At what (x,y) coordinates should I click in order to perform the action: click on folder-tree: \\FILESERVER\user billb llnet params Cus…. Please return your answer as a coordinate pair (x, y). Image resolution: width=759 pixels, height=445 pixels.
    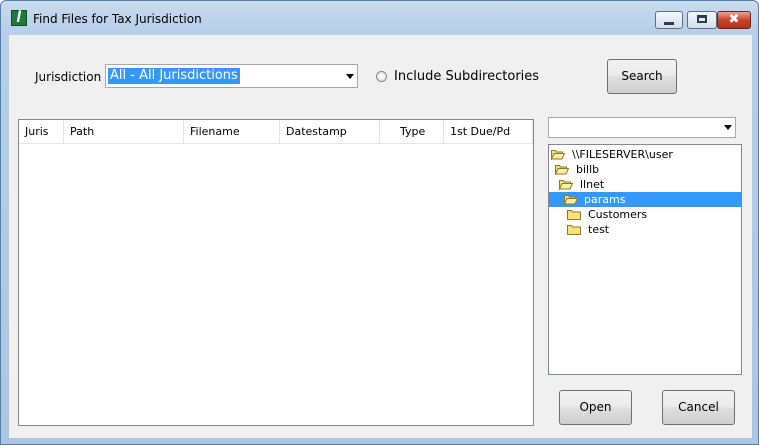
    Looking at the image, I should click on (645, 259).